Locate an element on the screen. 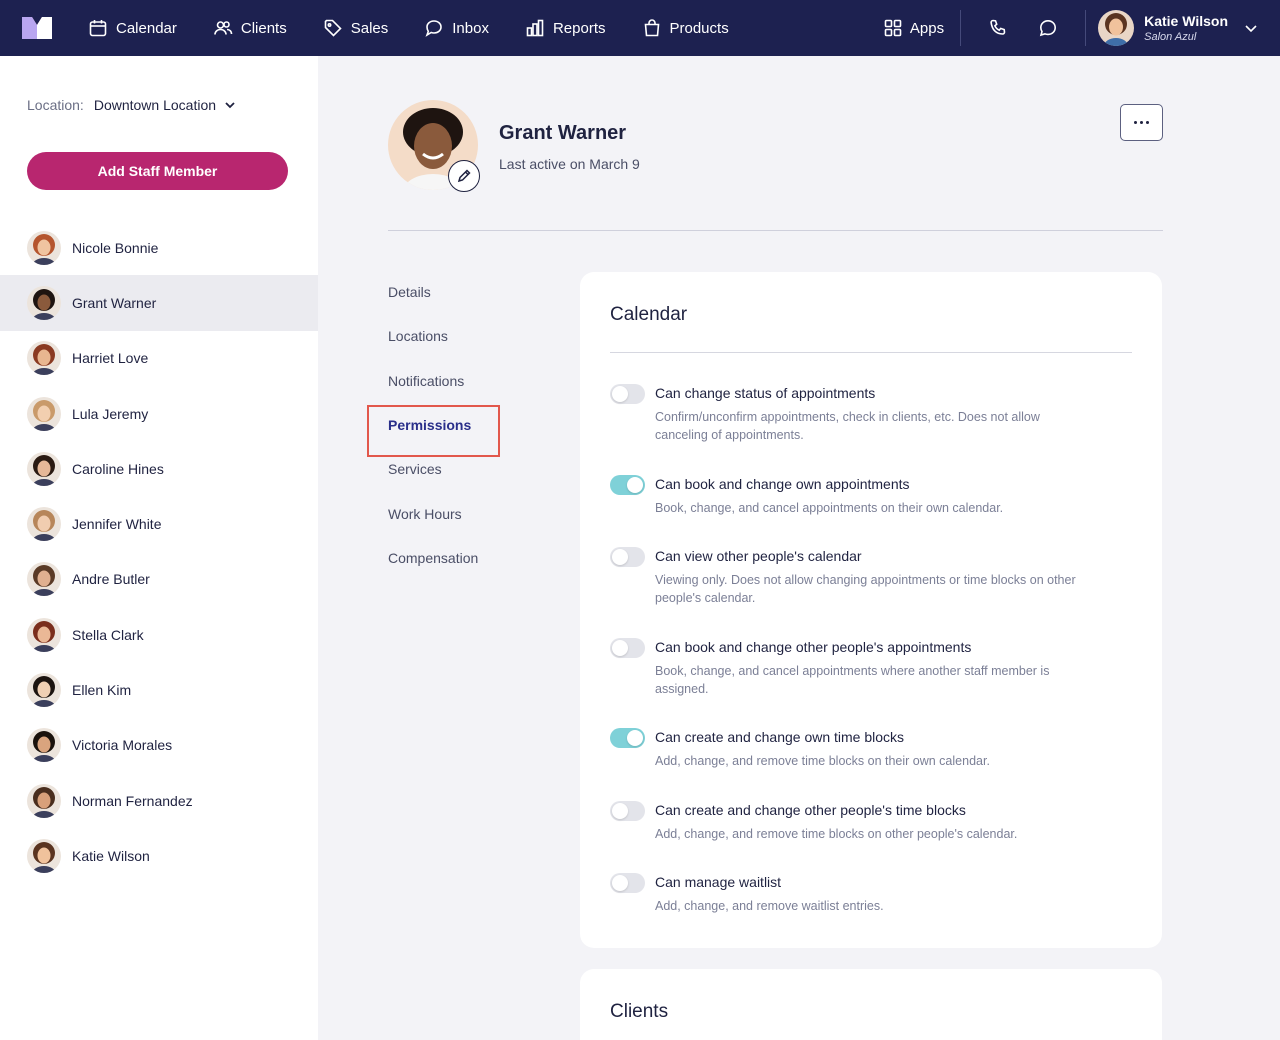 Image resolution: width=1280 pixels, height=1040 pixels. nav-apps: Apps is located at coordinates (921, 28).